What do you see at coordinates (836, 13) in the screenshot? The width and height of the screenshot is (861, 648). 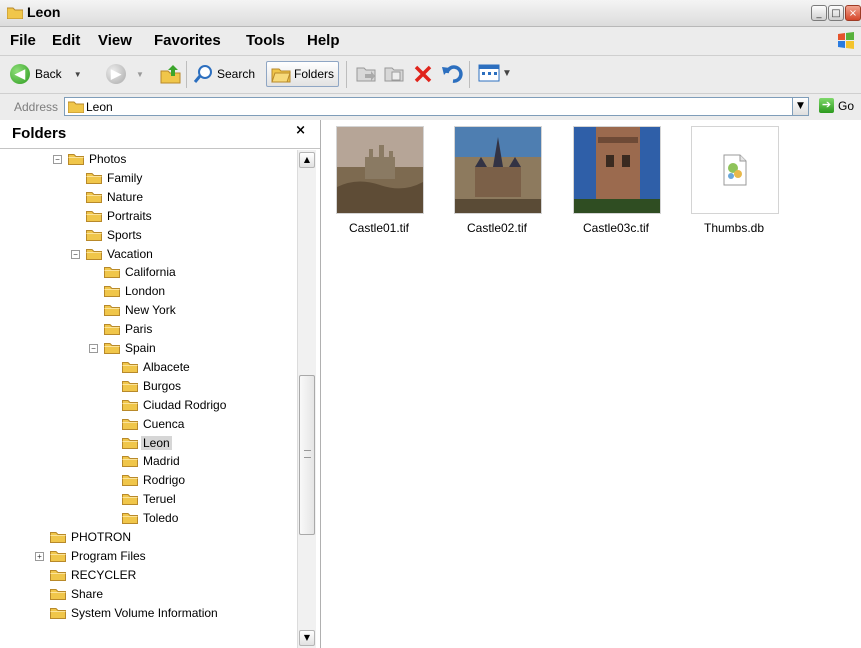 I see `maximize-button: □` at bounding box center [836, 13].